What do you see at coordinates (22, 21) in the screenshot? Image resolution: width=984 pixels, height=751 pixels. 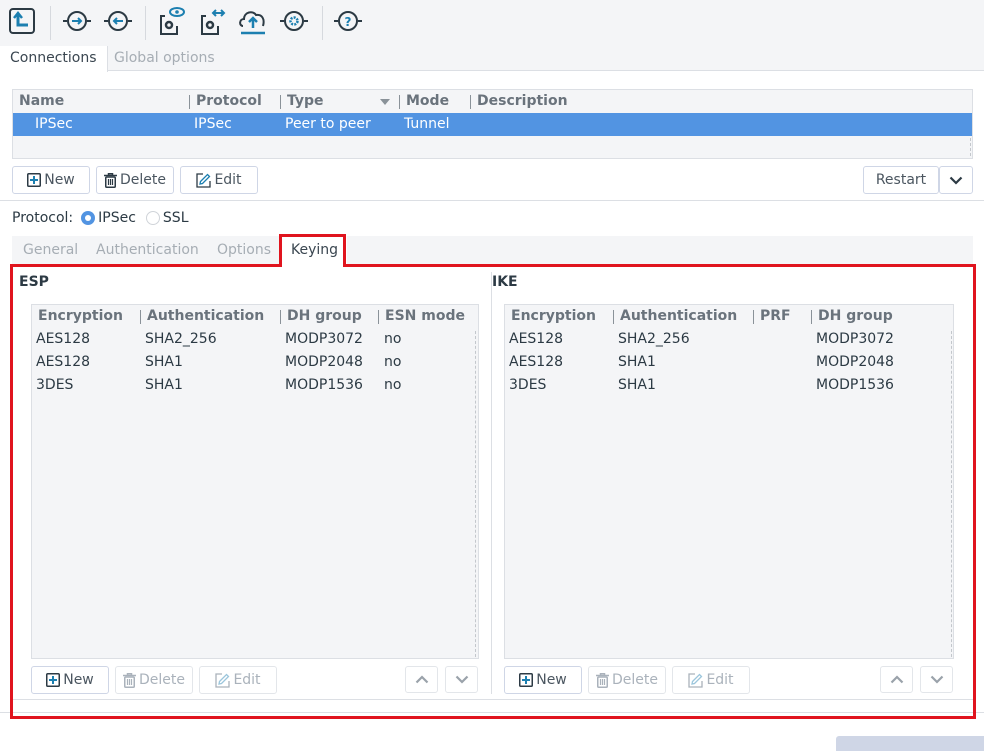 I see `back-button` at bounding box center [22, 21].